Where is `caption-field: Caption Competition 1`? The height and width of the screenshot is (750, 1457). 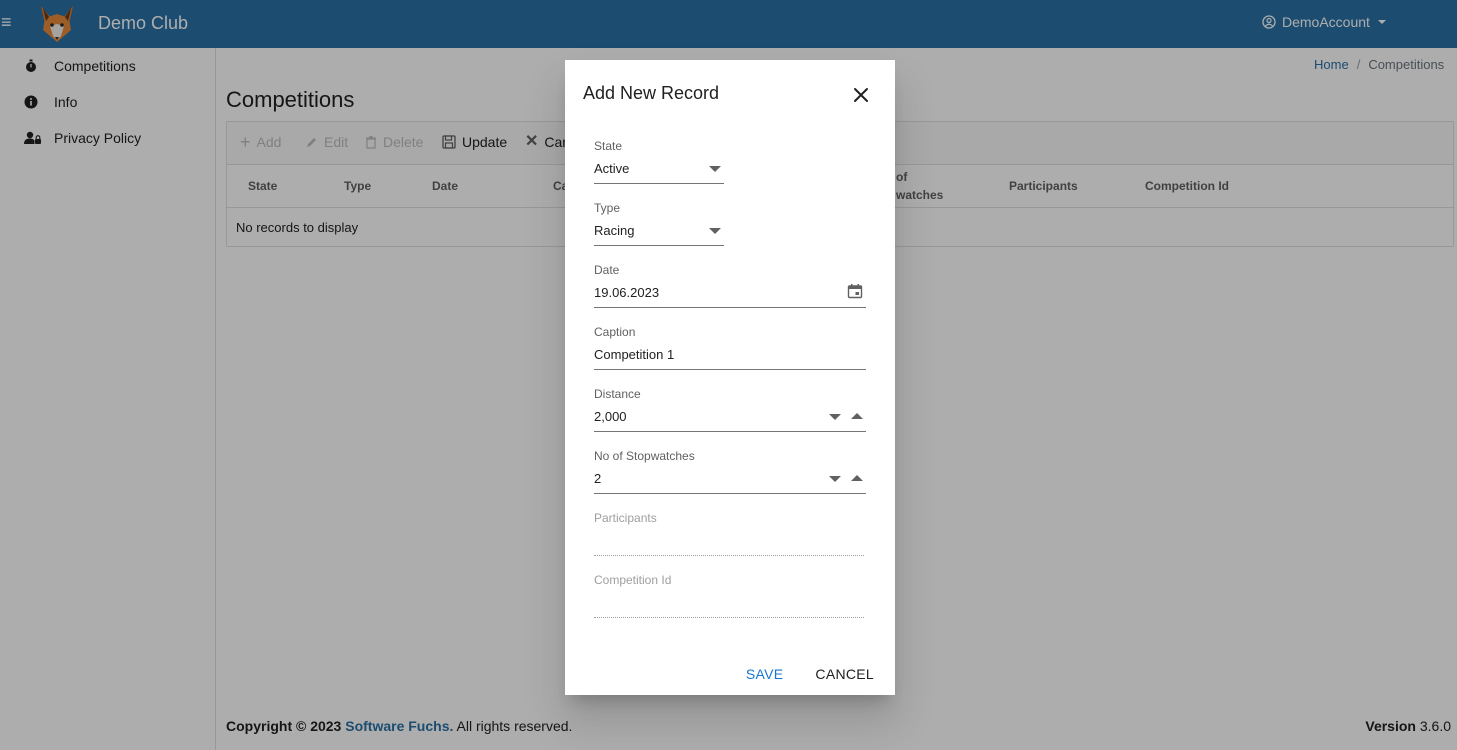
caption-field: Caption Competition 1 is located at coordinates (730, 347).